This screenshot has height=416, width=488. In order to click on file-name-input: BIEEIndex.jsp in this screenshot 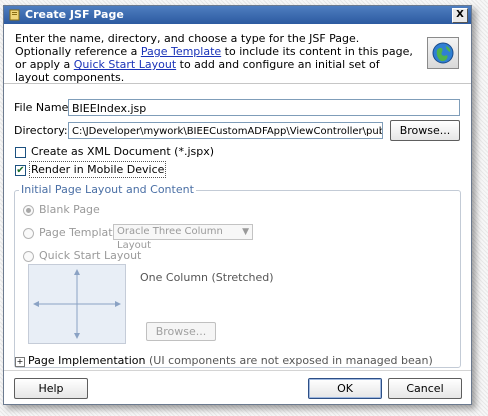, I will do `click(264, 107)`.